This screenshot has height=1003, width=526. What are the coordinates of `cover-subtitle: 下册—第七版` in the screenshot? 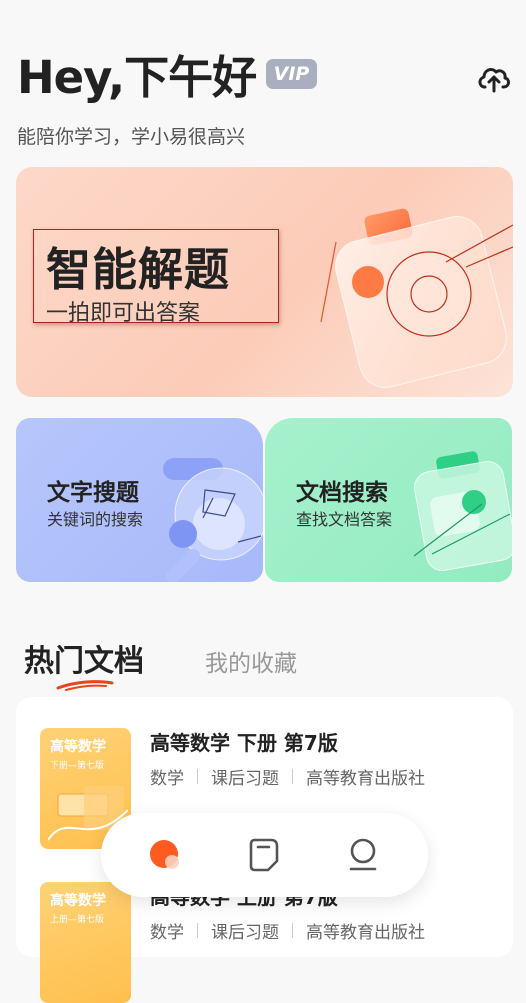 It's located at (77, 766).